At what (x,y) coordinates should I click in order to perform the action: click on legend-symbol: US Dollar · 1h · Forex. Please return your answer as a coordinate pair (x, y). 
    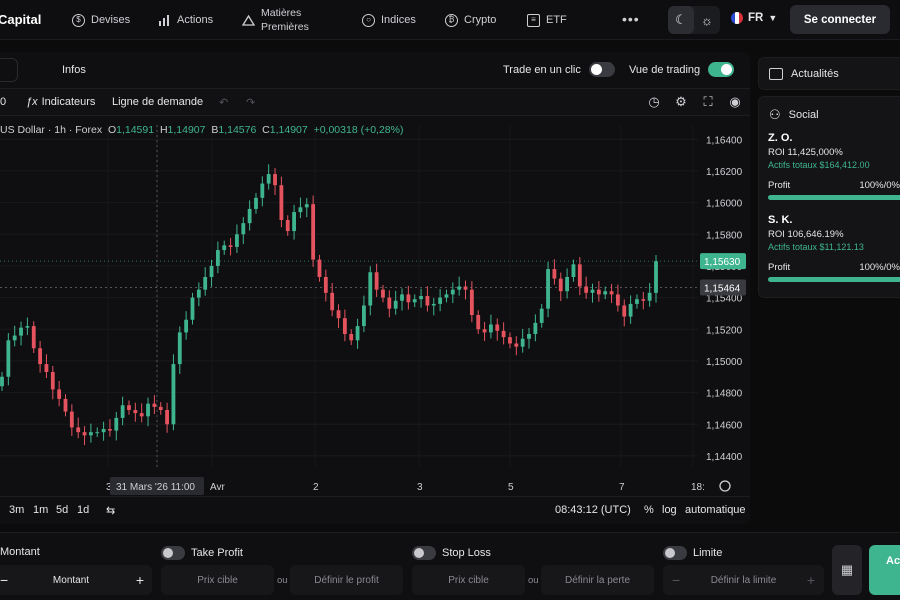
    Looking at the image, I should click on (51, 130).